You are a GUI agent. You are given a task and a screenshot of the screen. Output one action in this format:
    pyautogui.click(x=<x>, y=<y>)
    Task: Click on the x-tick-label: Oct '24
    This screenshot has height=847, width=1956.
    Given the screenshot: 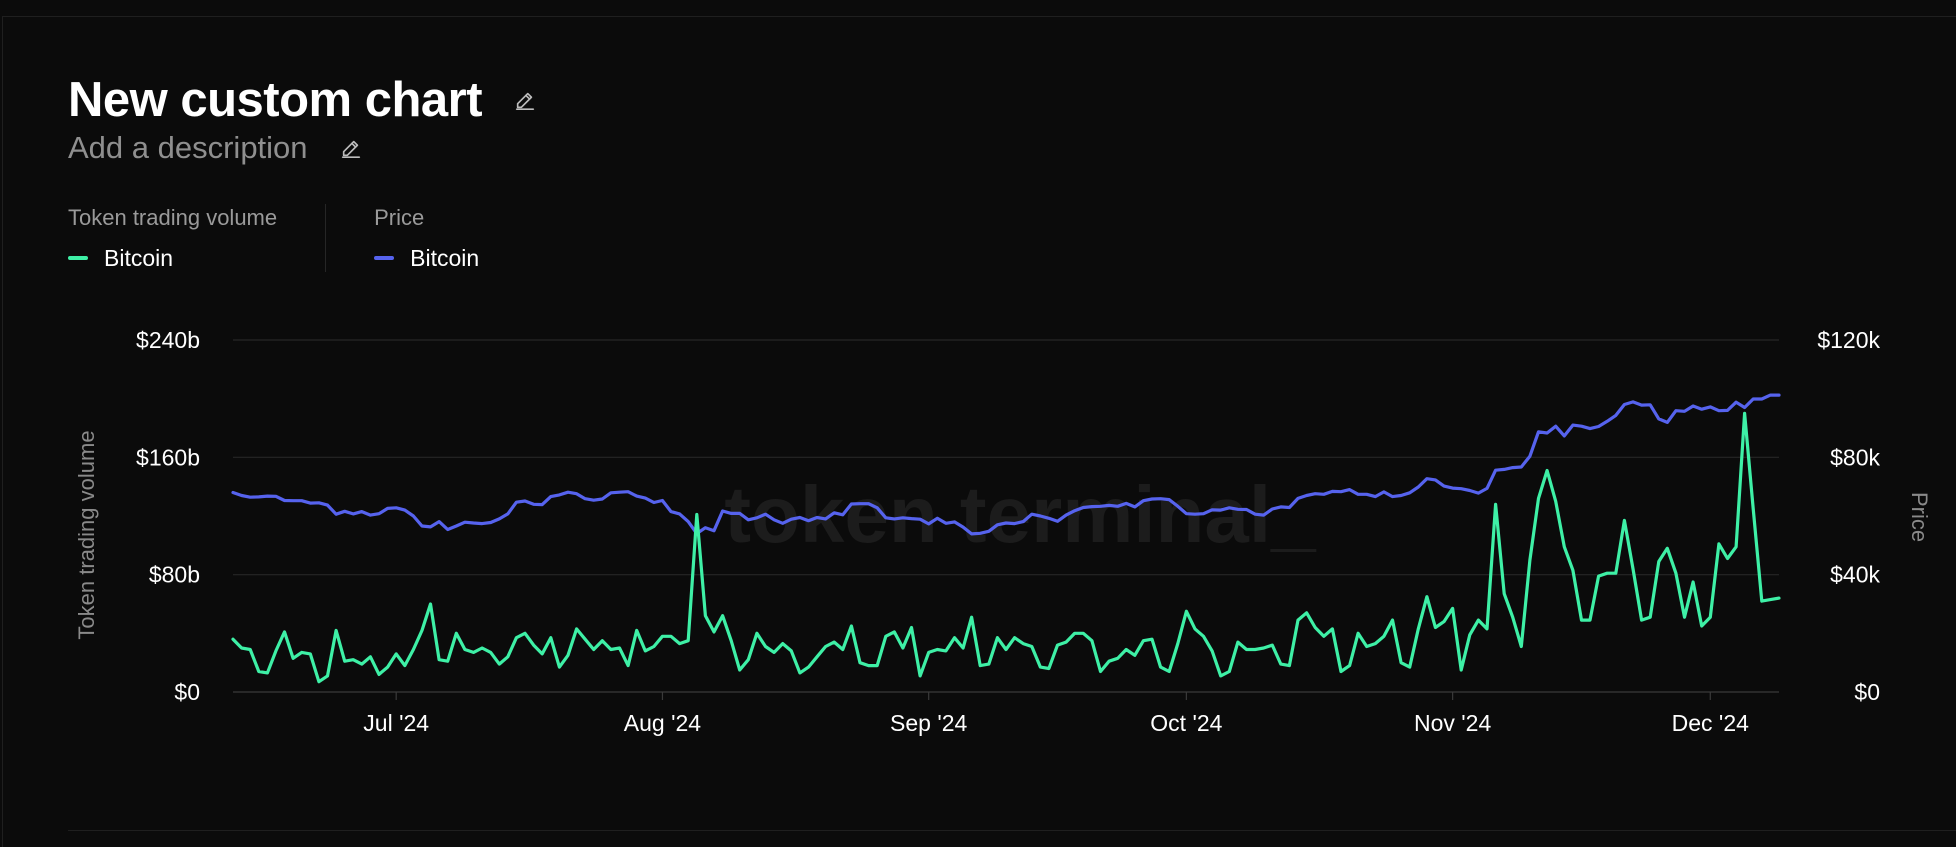 What is the action you would take?
    pyautogui.click(x=1186, y=723)
    